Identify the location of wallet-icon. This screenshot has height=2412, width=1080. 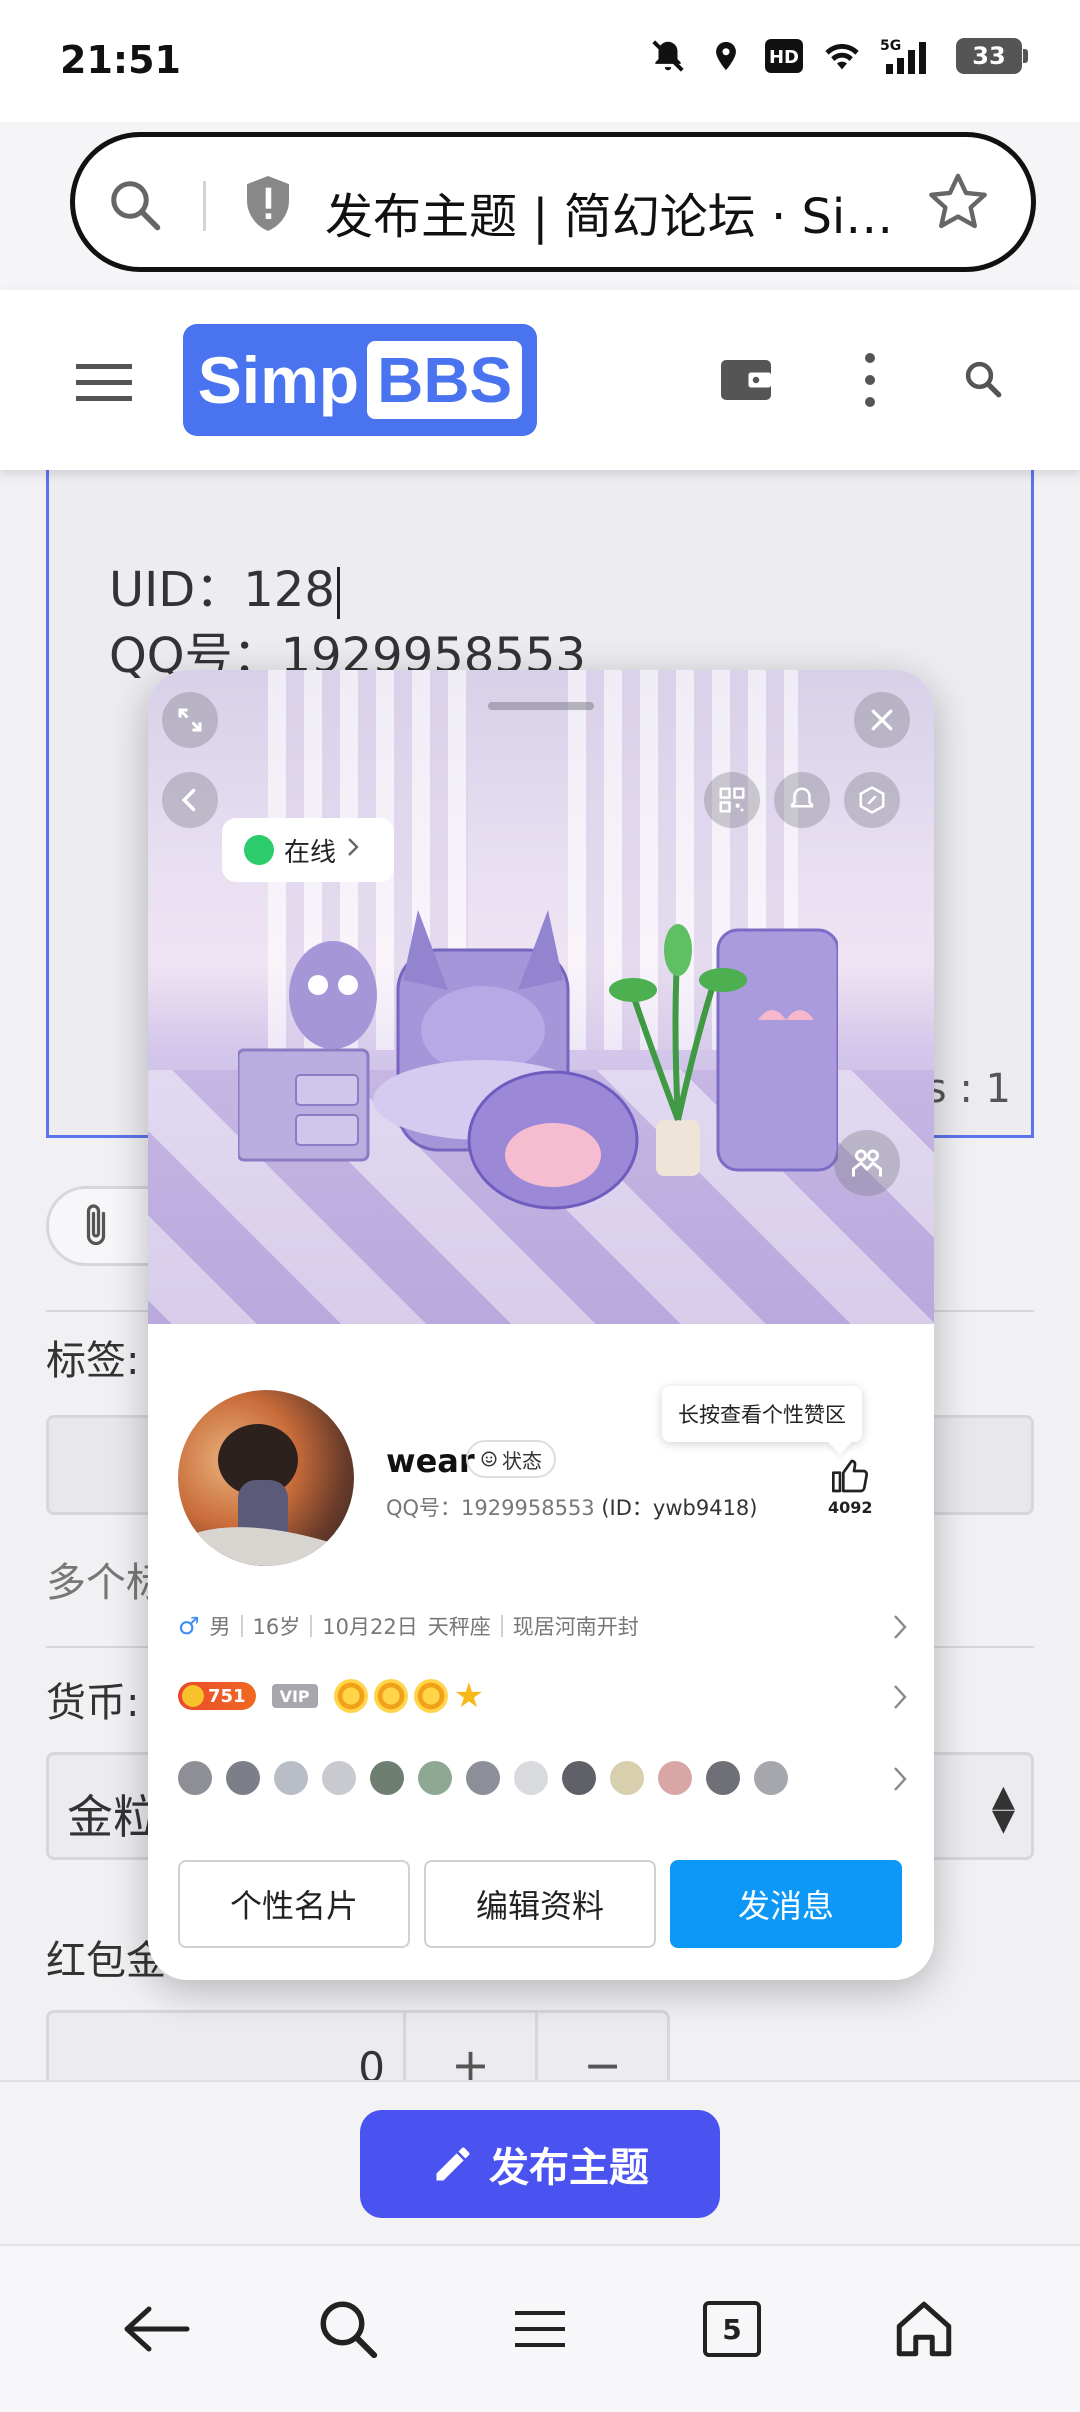
(746, 382).